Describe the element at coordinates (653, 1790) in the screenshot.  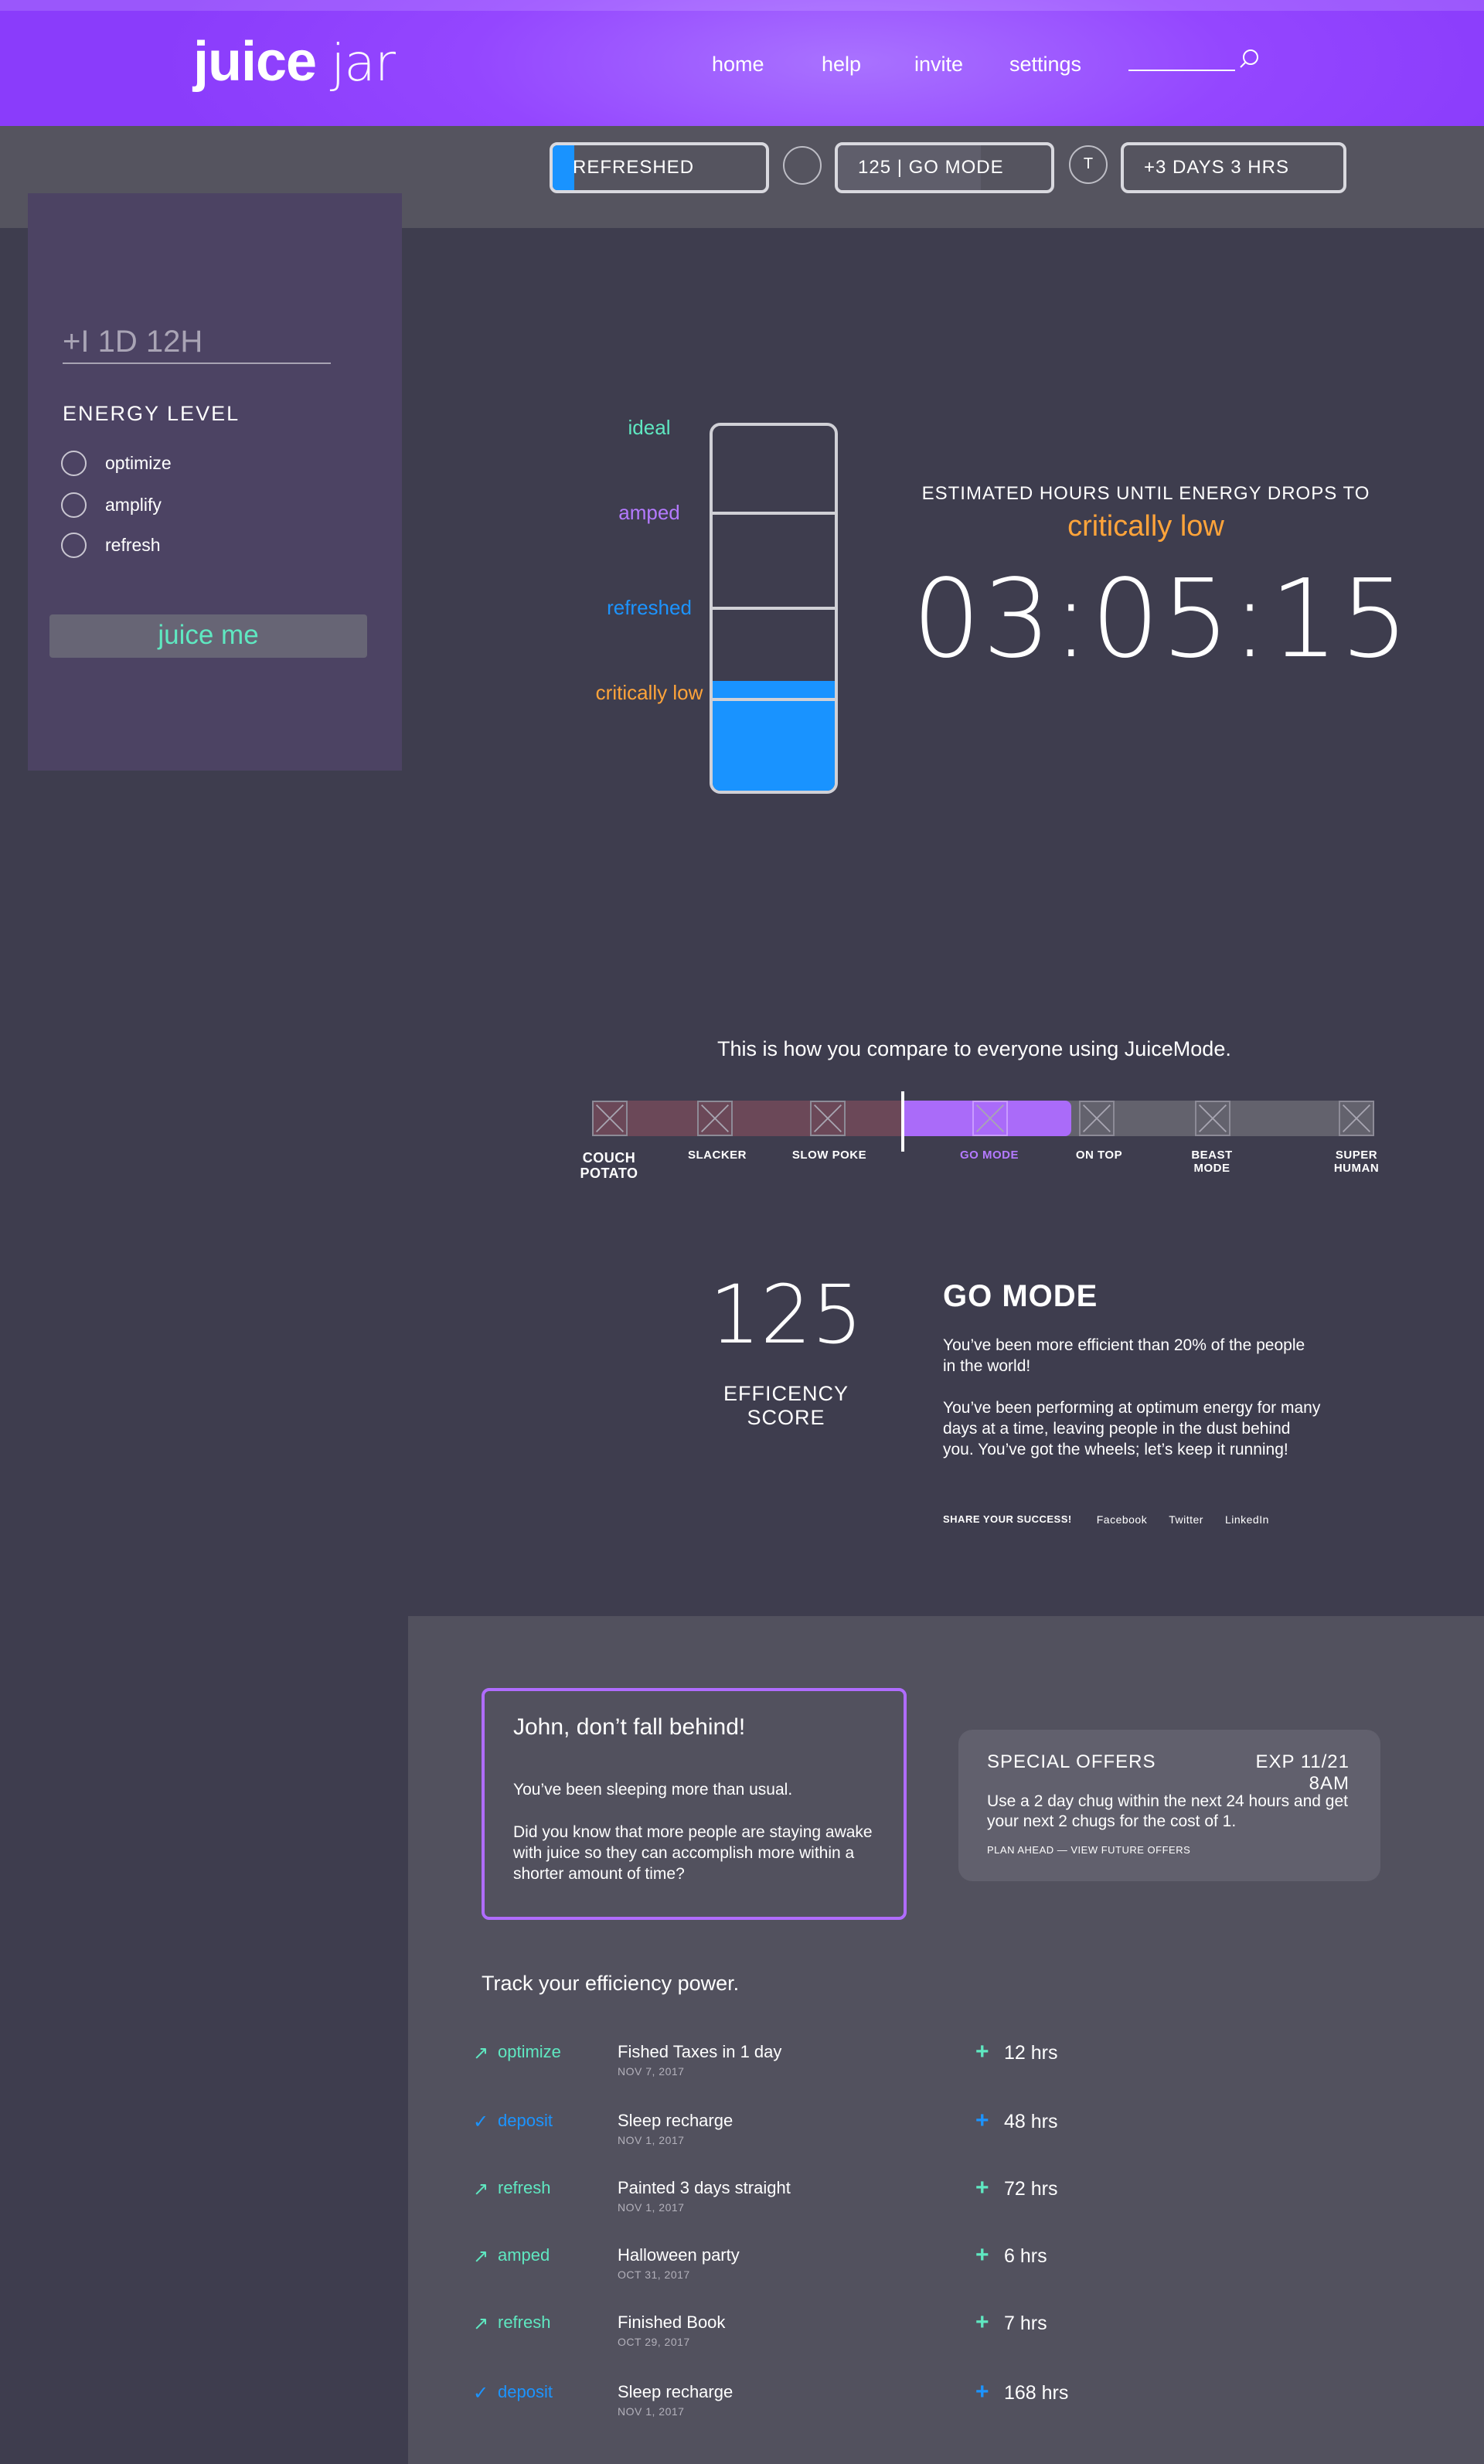
I see `alert-paragraph: You’ve been sleeping more than usual.` at that location.